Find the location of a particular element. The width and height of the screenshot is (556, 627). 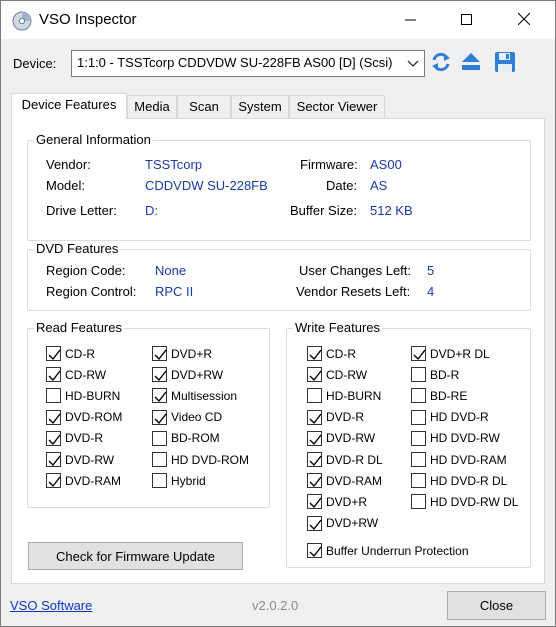

feature-checkbox: HD DVD-ROM is located at coordinates (200, 459).